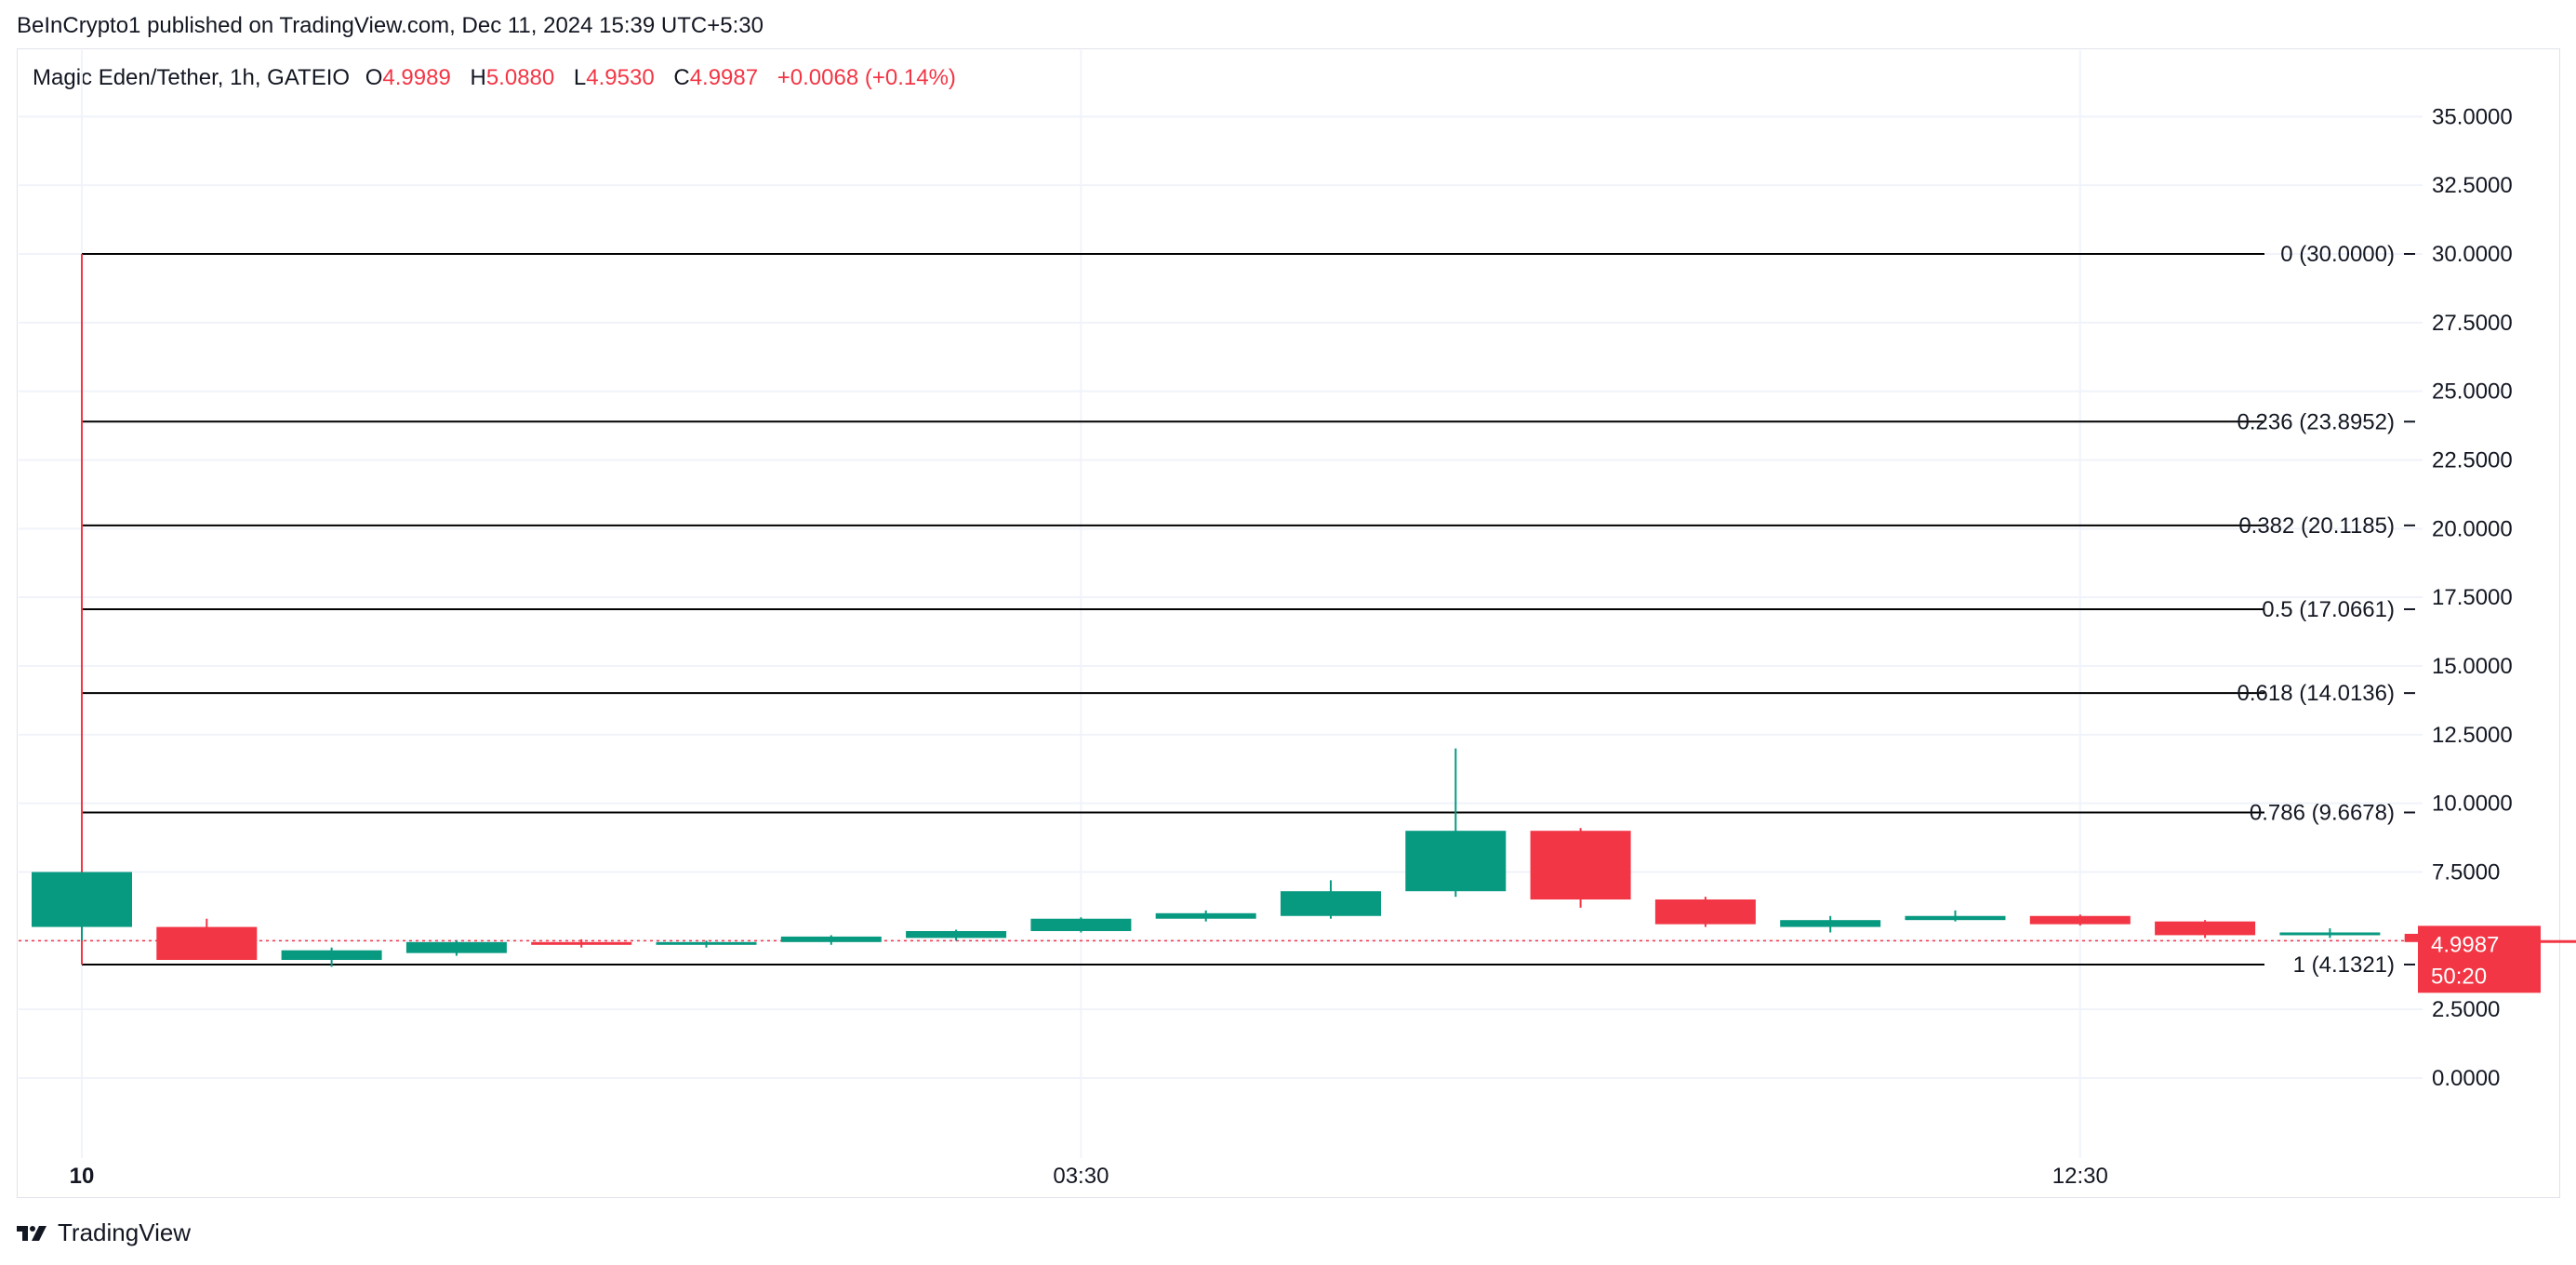 The width and height of the screenshot is (2576, 1265). Describe the element at coordinates (2316, 526) in the screenshot. I see `fib-level-label: 0.382 (20.1185)` at that location.